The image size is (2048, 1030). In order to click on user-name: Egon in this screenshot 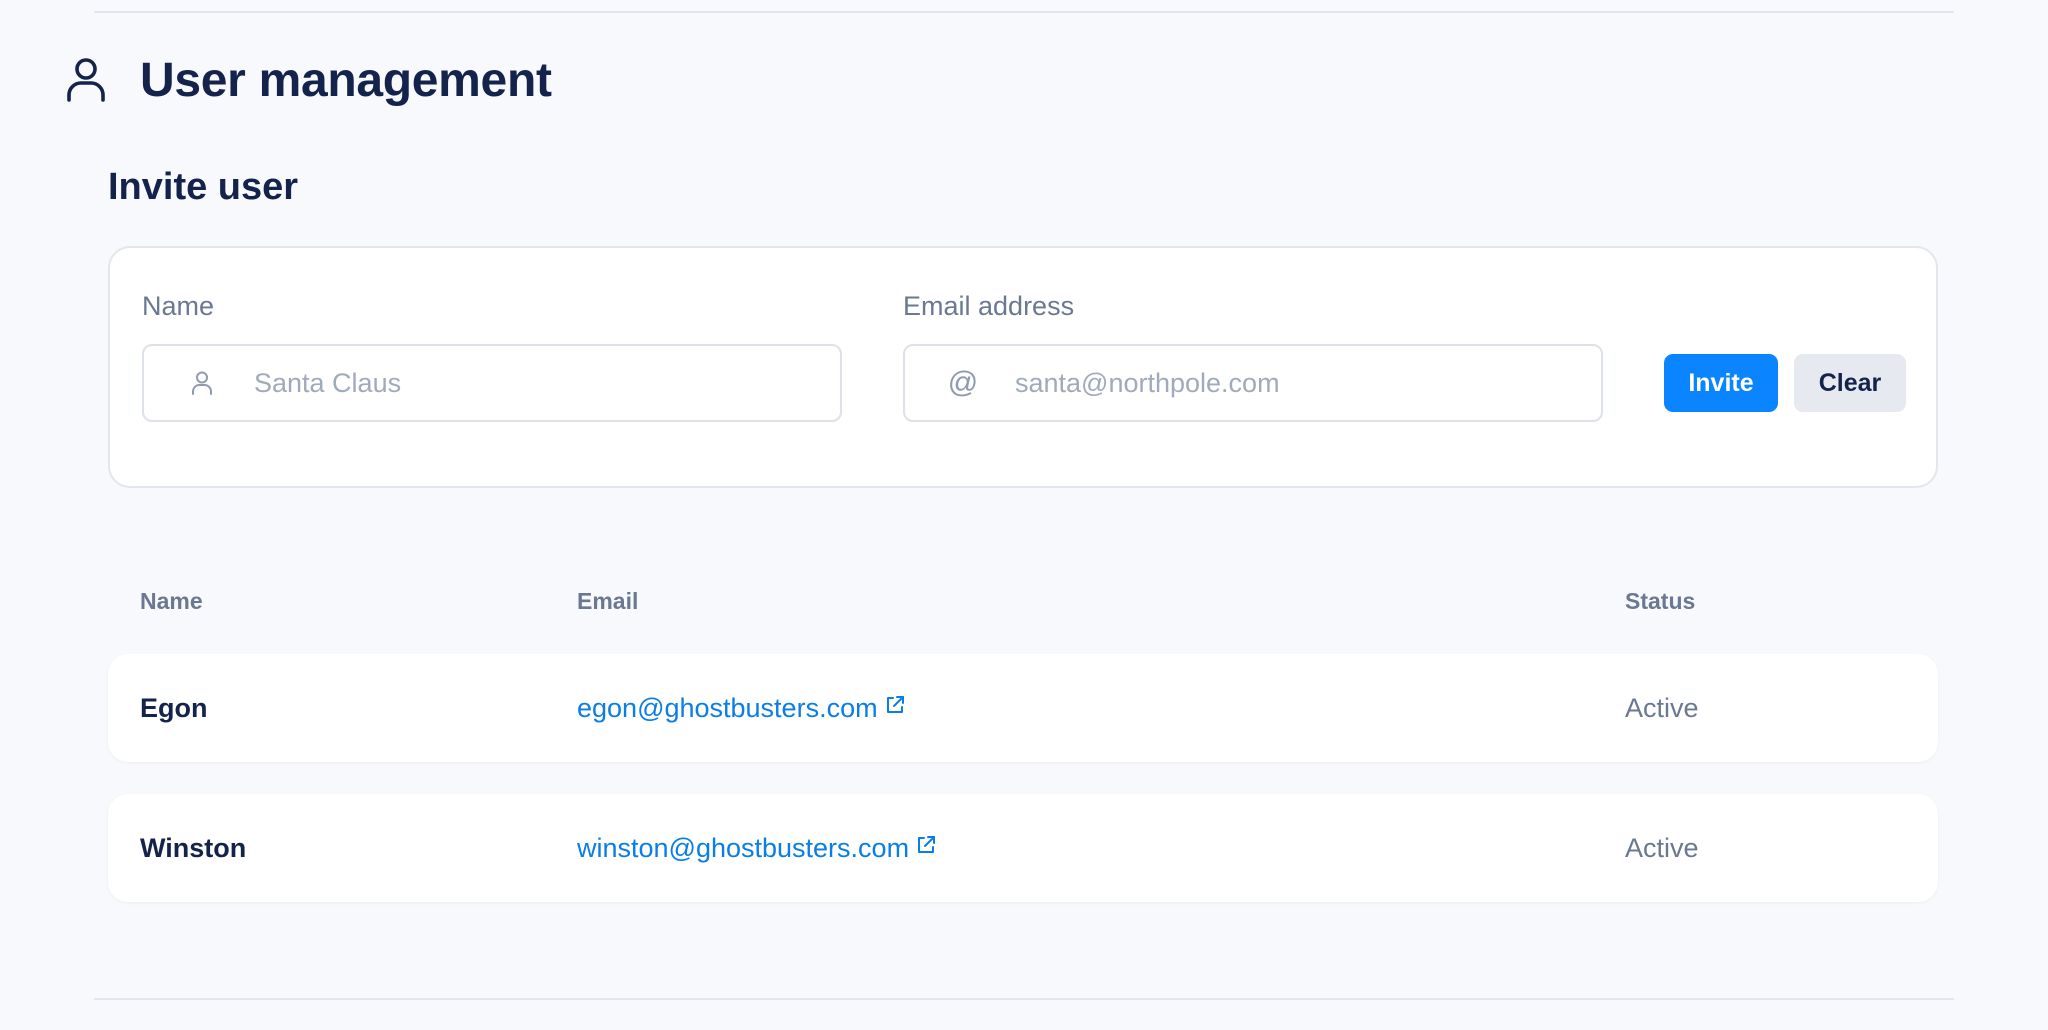, I will do `click(174, 708)`.